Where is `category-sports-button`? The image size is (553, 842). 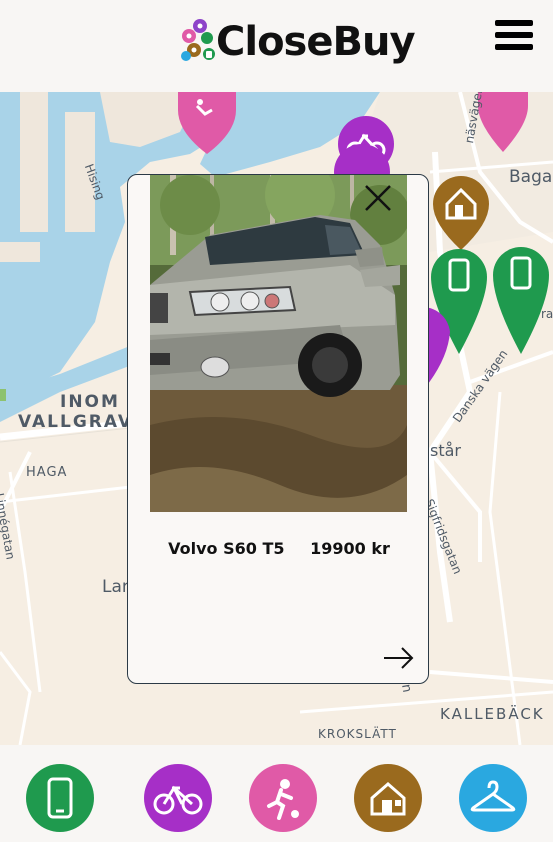
category-sports-button is located at coordinates (283, 798).